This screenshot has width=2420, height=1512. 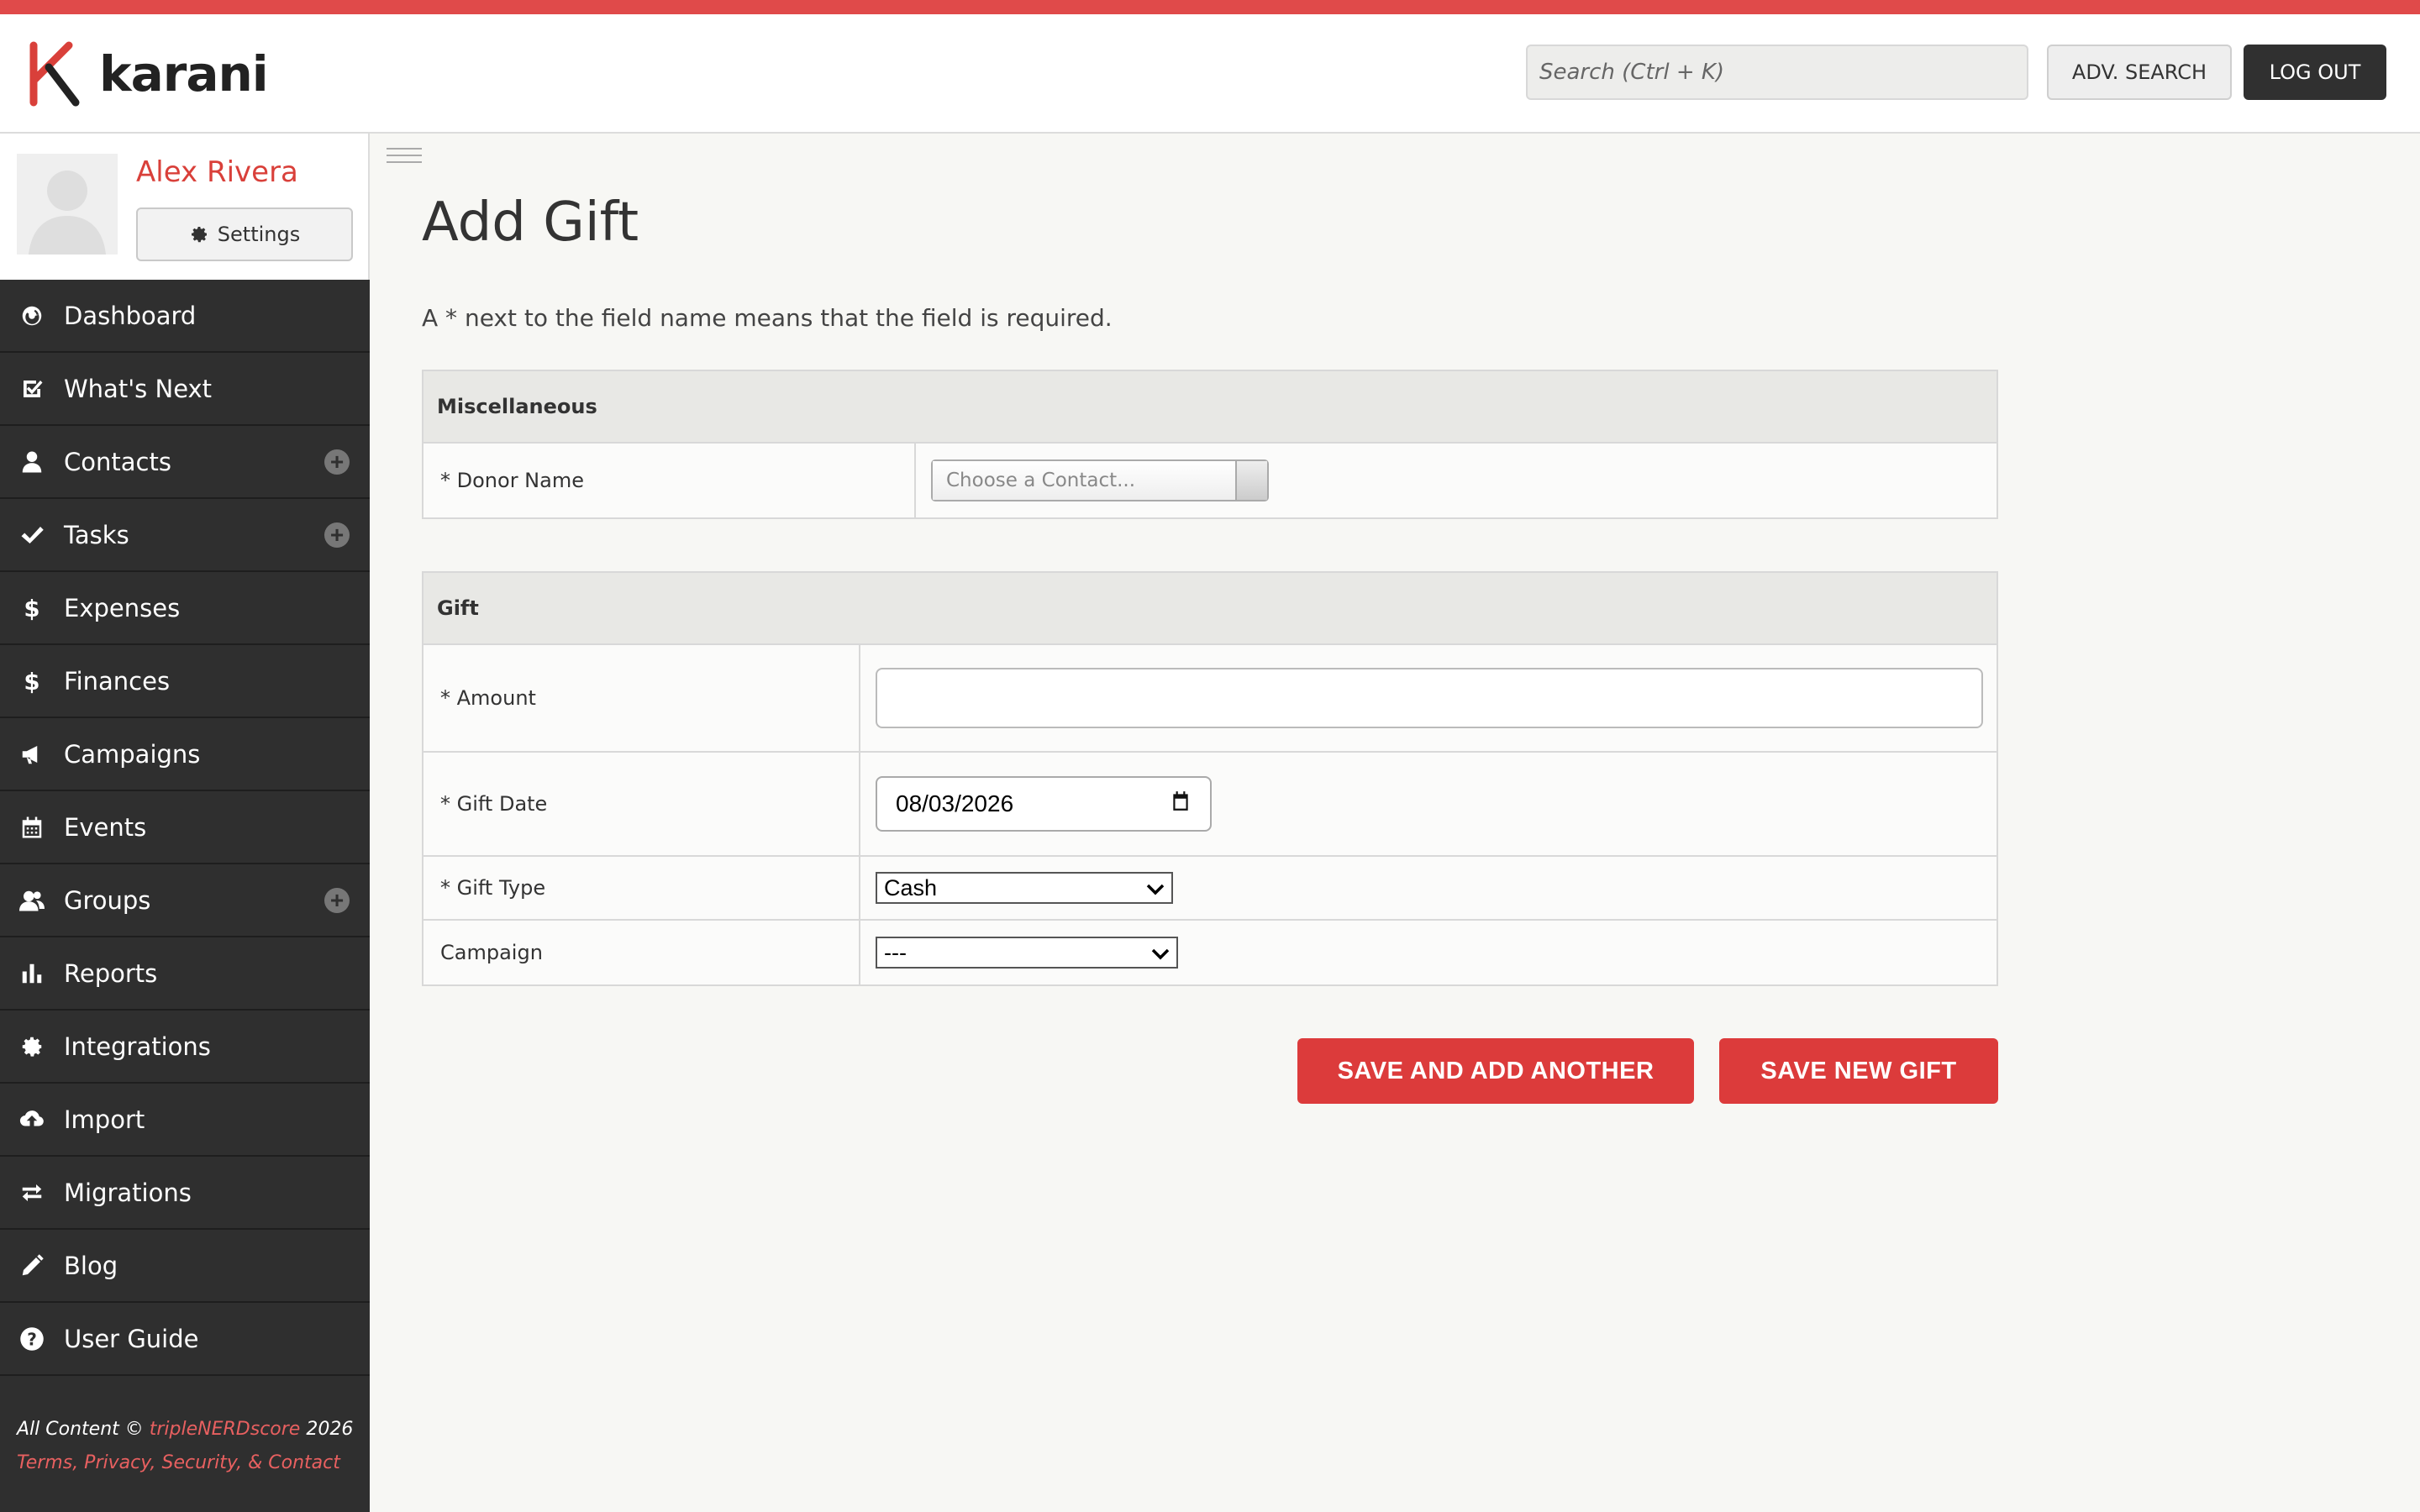 I want to click on amount-field-cell, so click(x=1421, y=698).